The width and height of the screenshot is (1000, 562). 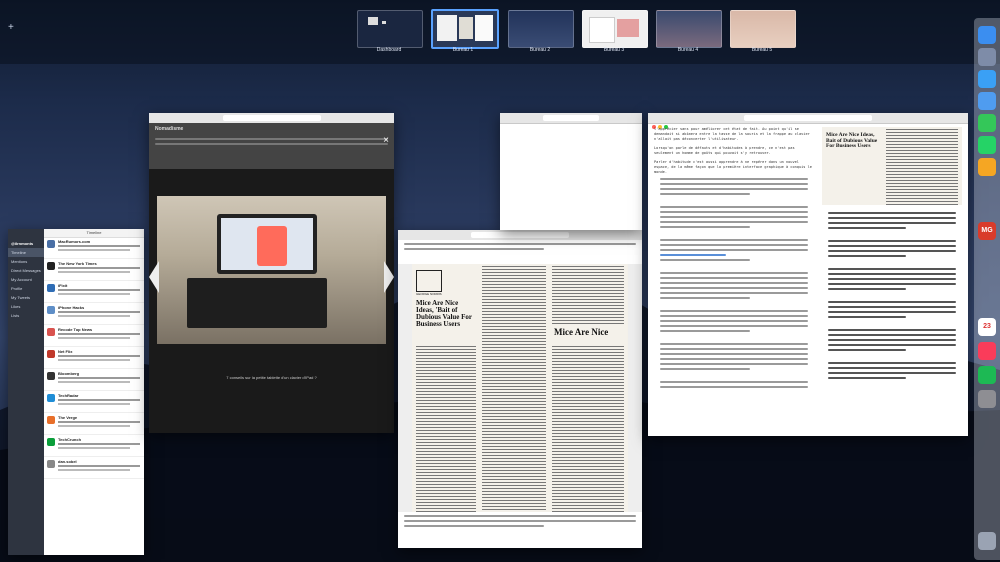 What do you see at coordinates (94, 336) in the screenshot?
I see `list-item: Recode Top News` at bounding box center [94, 336].